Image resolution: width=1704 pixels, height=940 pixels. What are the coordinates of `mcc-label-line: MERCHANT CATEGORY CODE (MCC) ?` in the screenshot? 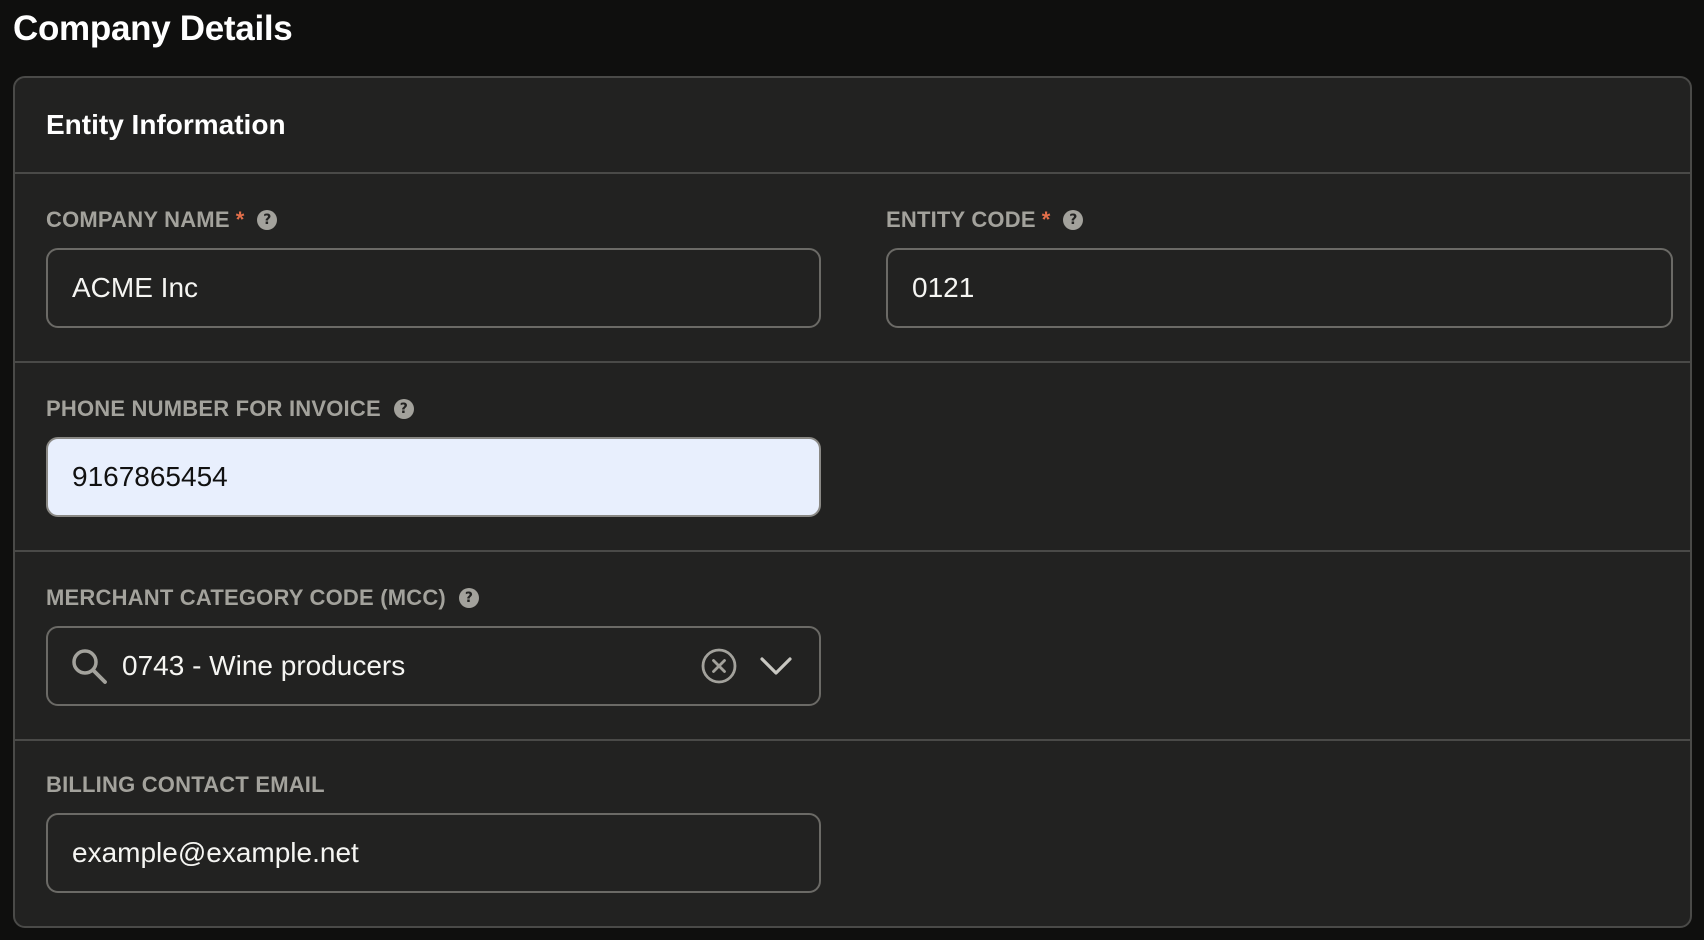 It's located at (433, 598).